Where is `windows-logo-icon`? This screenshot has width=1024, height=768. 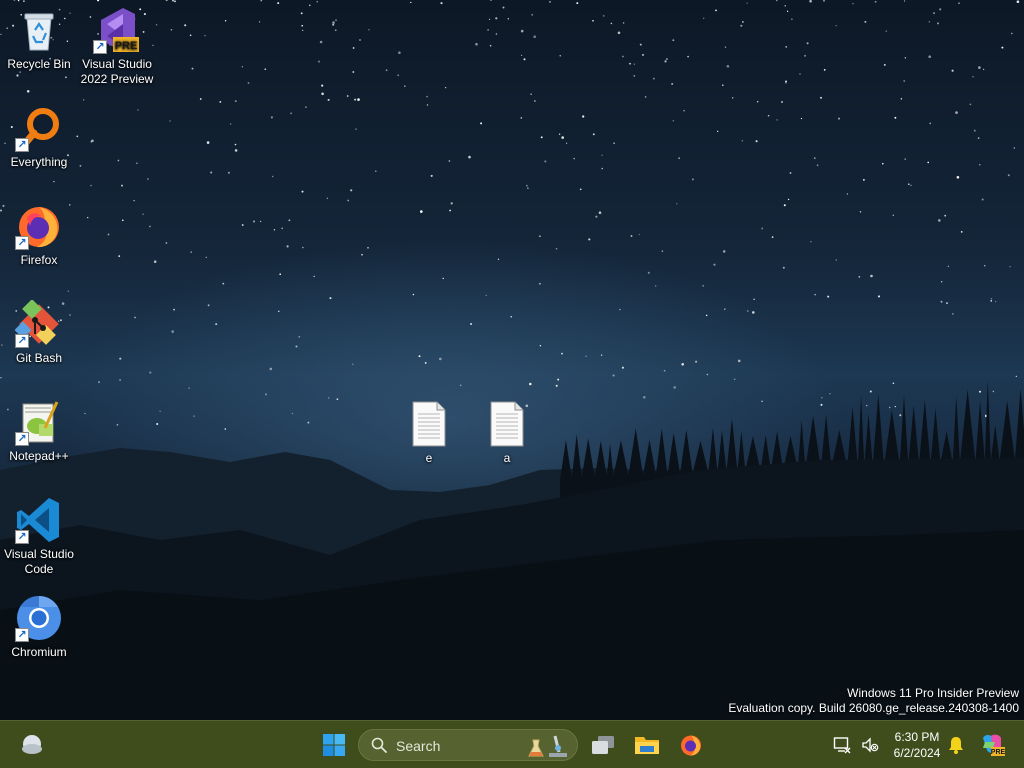
windows-logo-icon is located at coordinates (334, 745).